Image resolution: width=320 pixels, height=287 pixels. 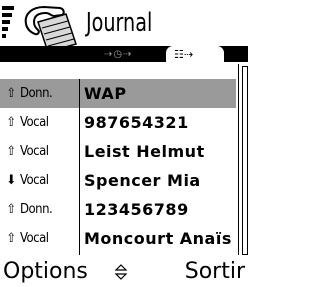 What do you see at coordinates (121, 272) in the screenshot?
I see `scroll-up-down-icon` at bounding box center [121, 272].